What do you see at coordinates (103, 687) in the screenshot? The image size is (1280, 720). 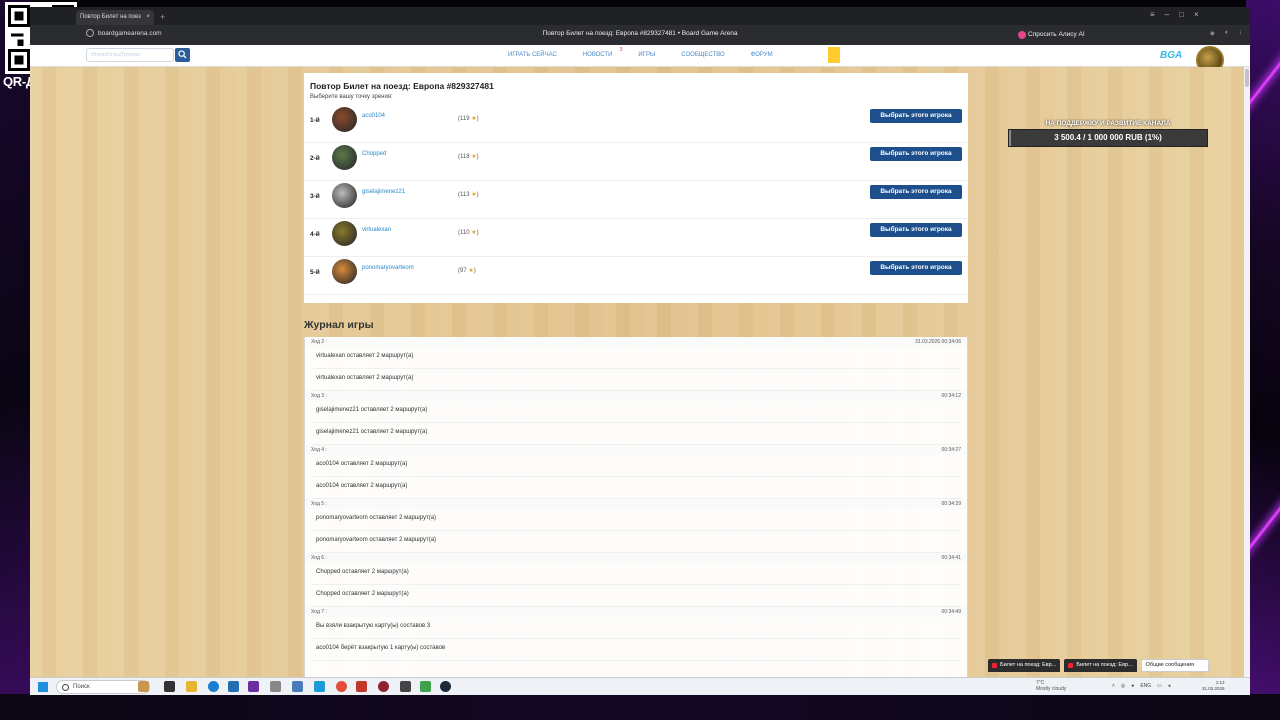 I see `taskbar-search: Поиск` at bounding box center [103, 687].